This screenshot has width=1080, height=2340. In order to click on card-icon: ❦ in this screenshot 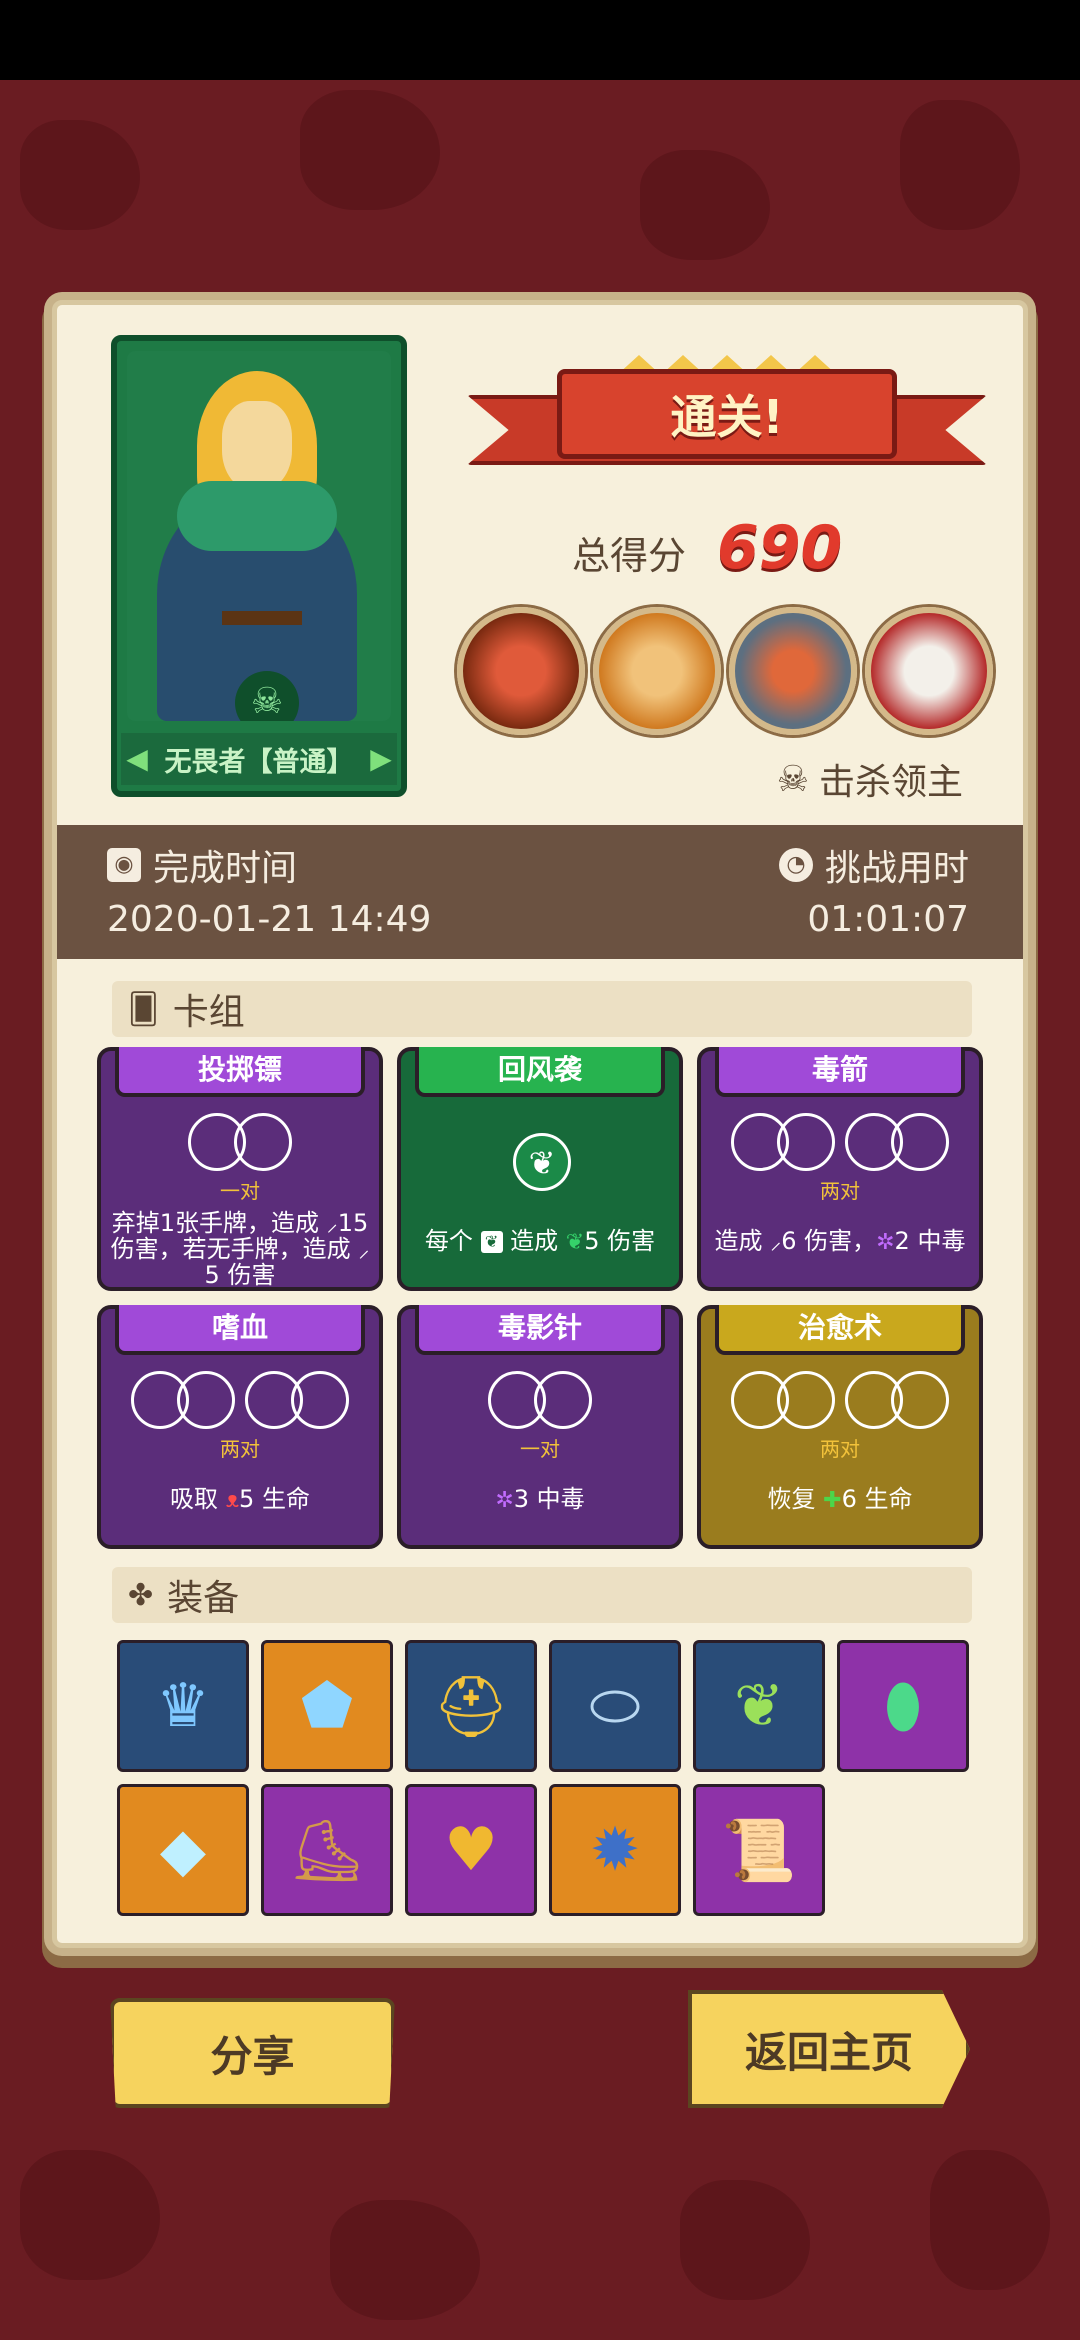, I will do `click(491, 1242)`.